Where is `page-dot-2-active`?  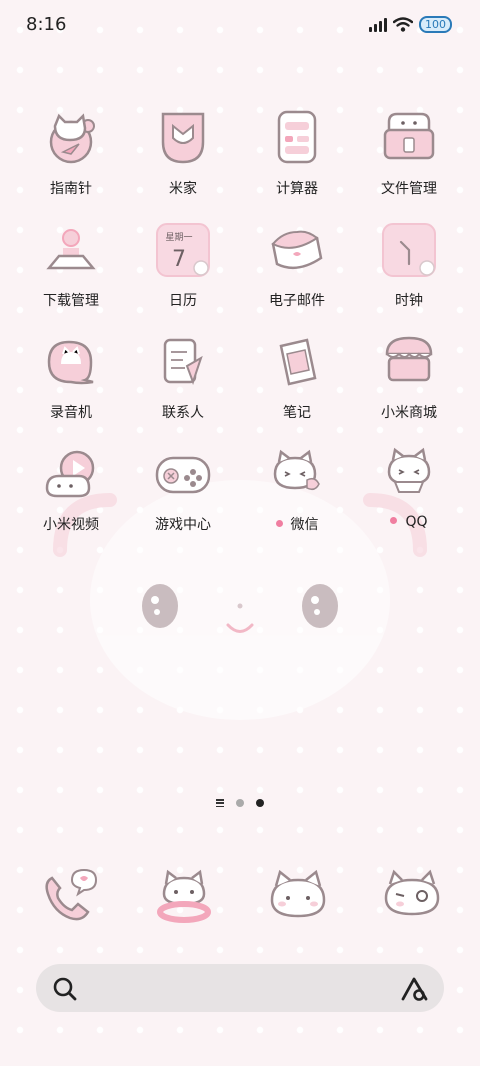 page-dot-2-active is located at coordinates (260, 803).